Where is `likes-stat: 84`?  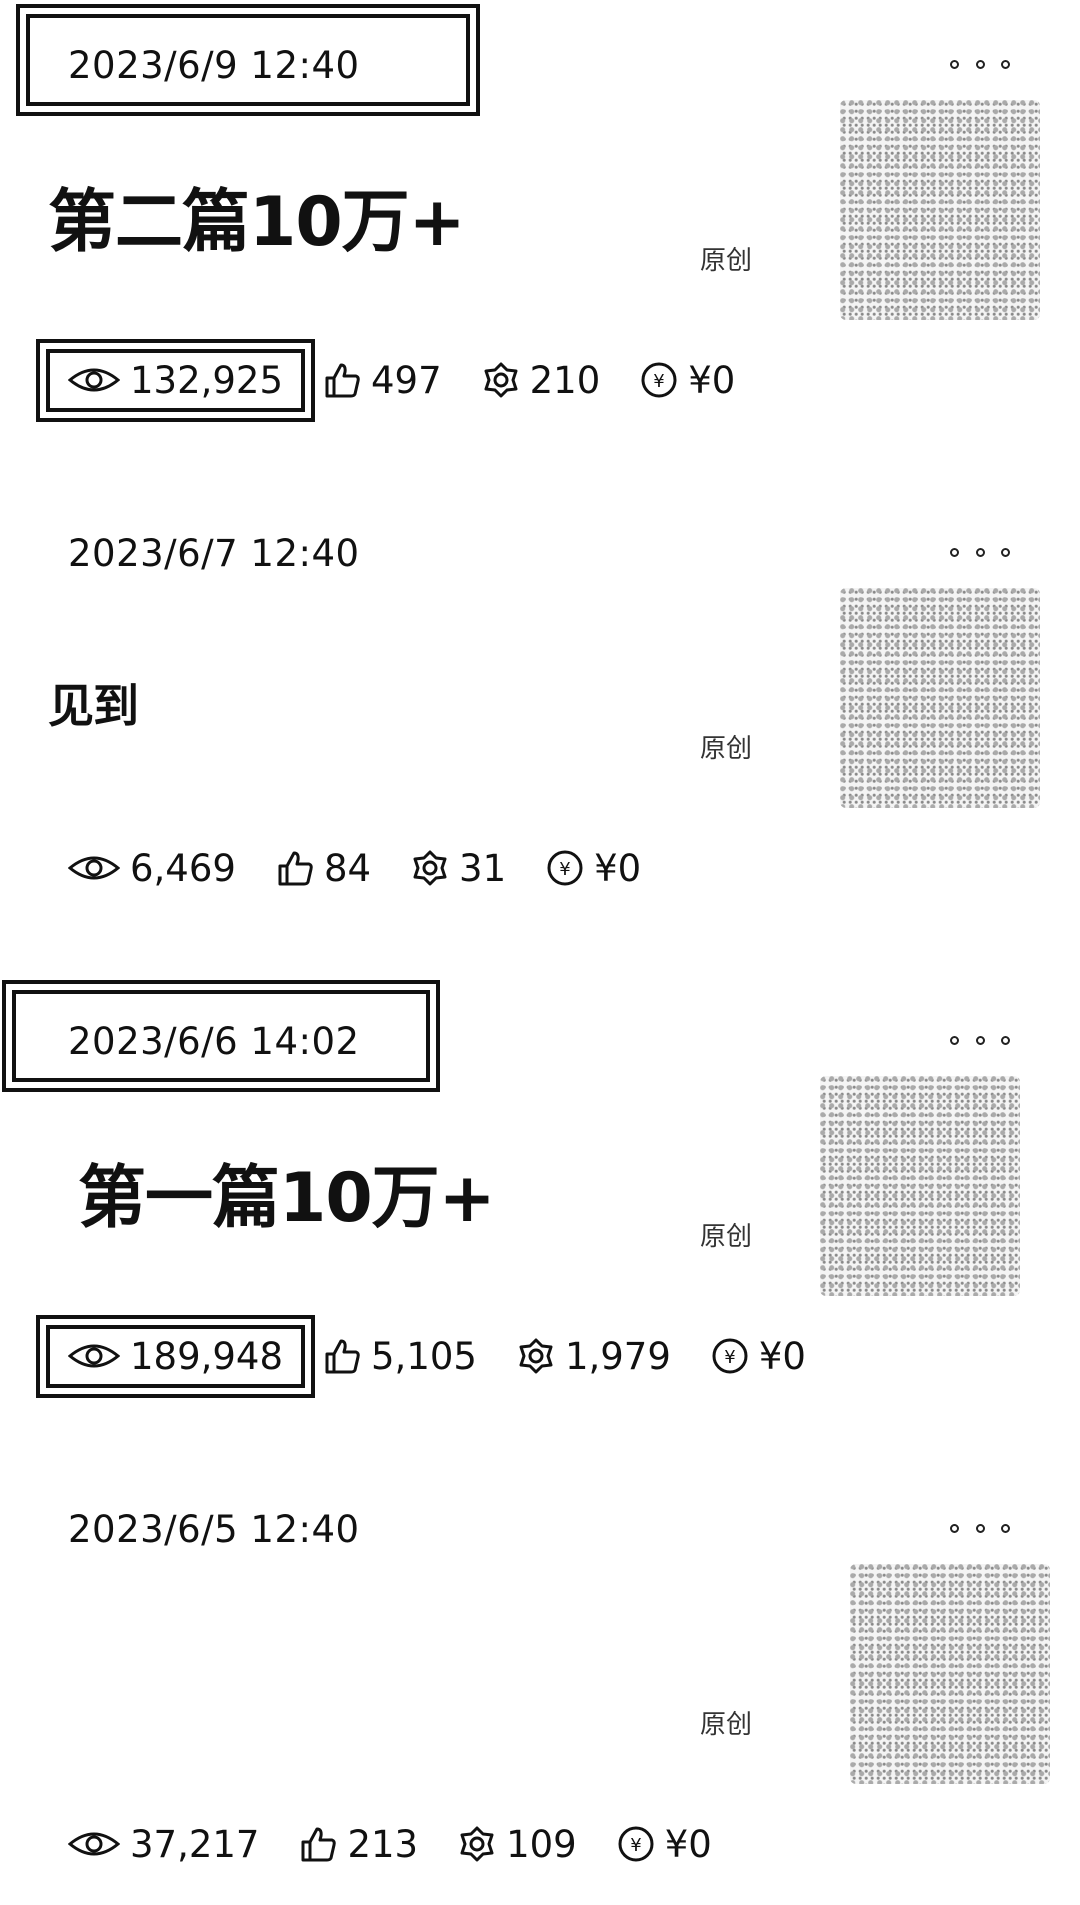 likes-stat: 84 is located at coordinates (323, 868).